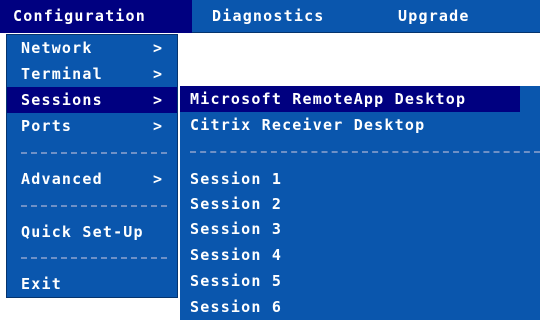  Describe the element at coordinates (96, 16) in the screenshot. I see `menu-configuration: Configuration` at that location.